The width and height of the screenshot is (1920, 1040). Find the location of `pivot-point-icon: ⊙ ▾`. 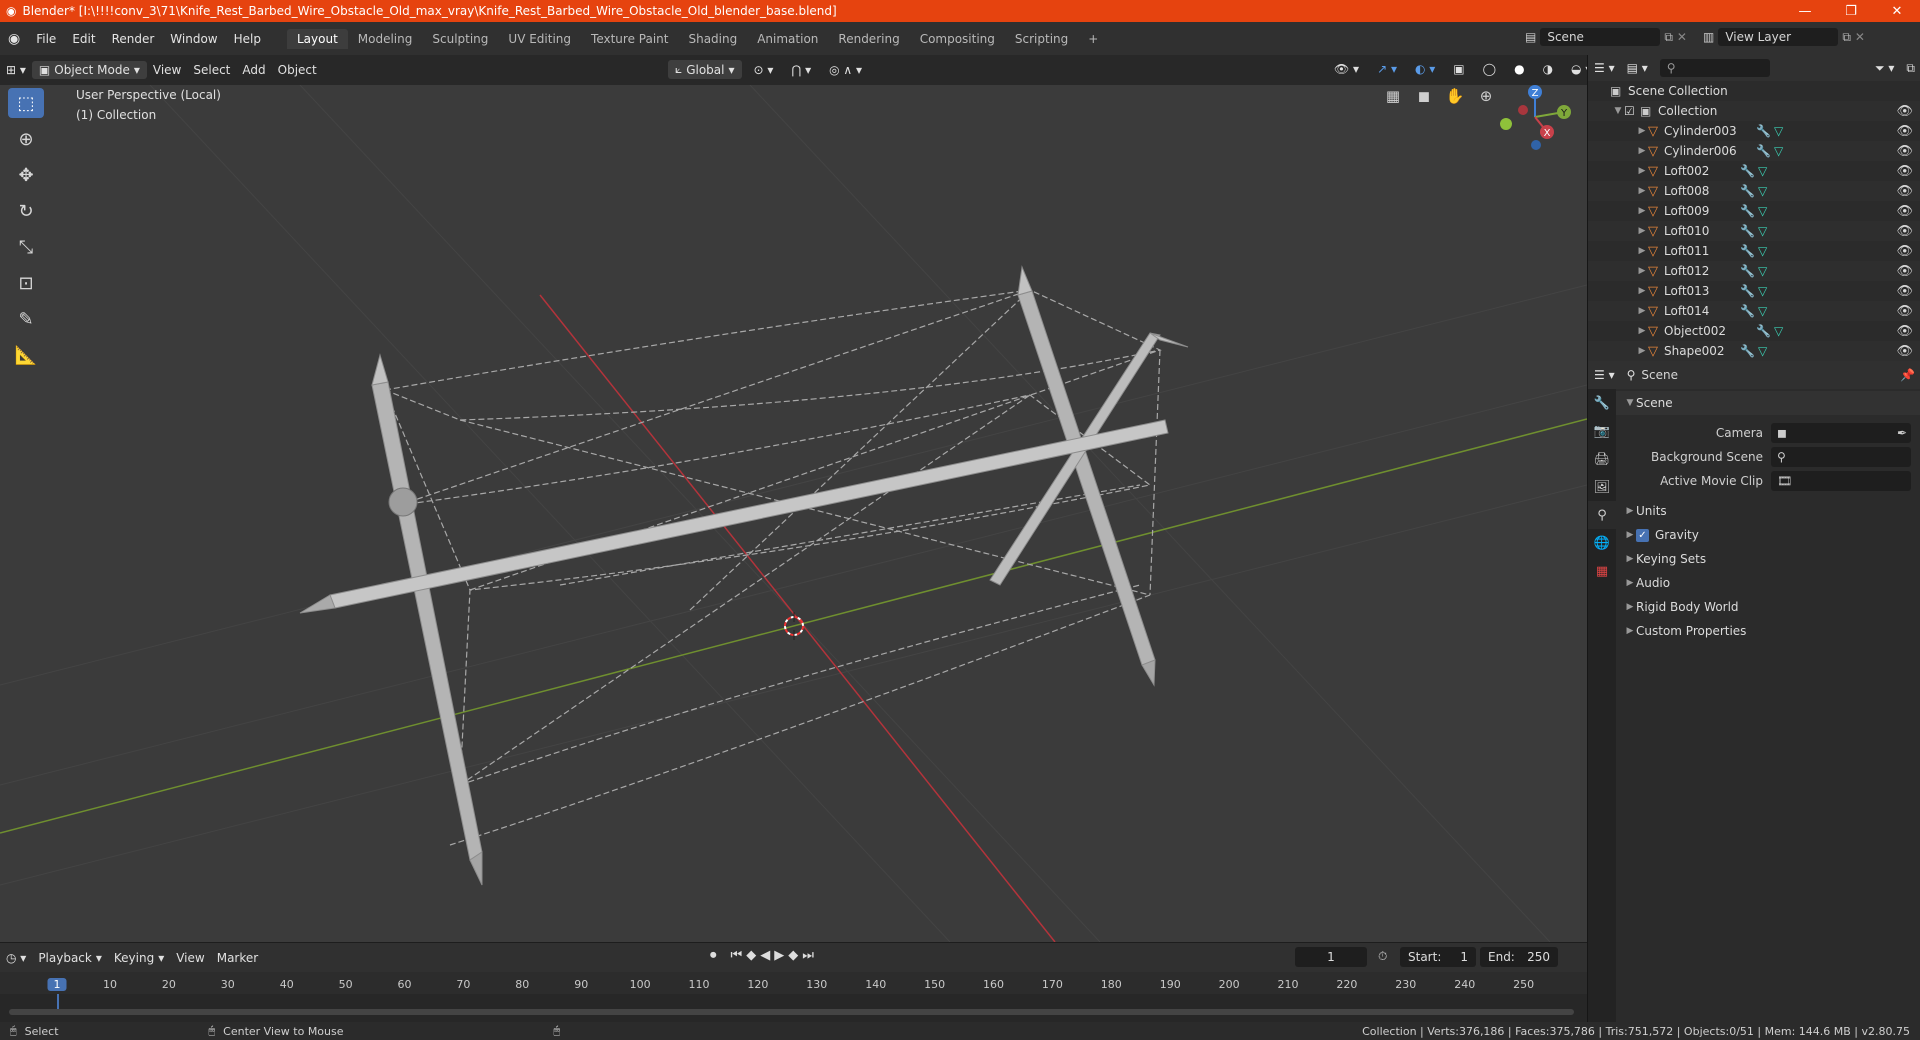

pivot-point-icon: ⊙ ▾ is located at coordinates (764, 70).